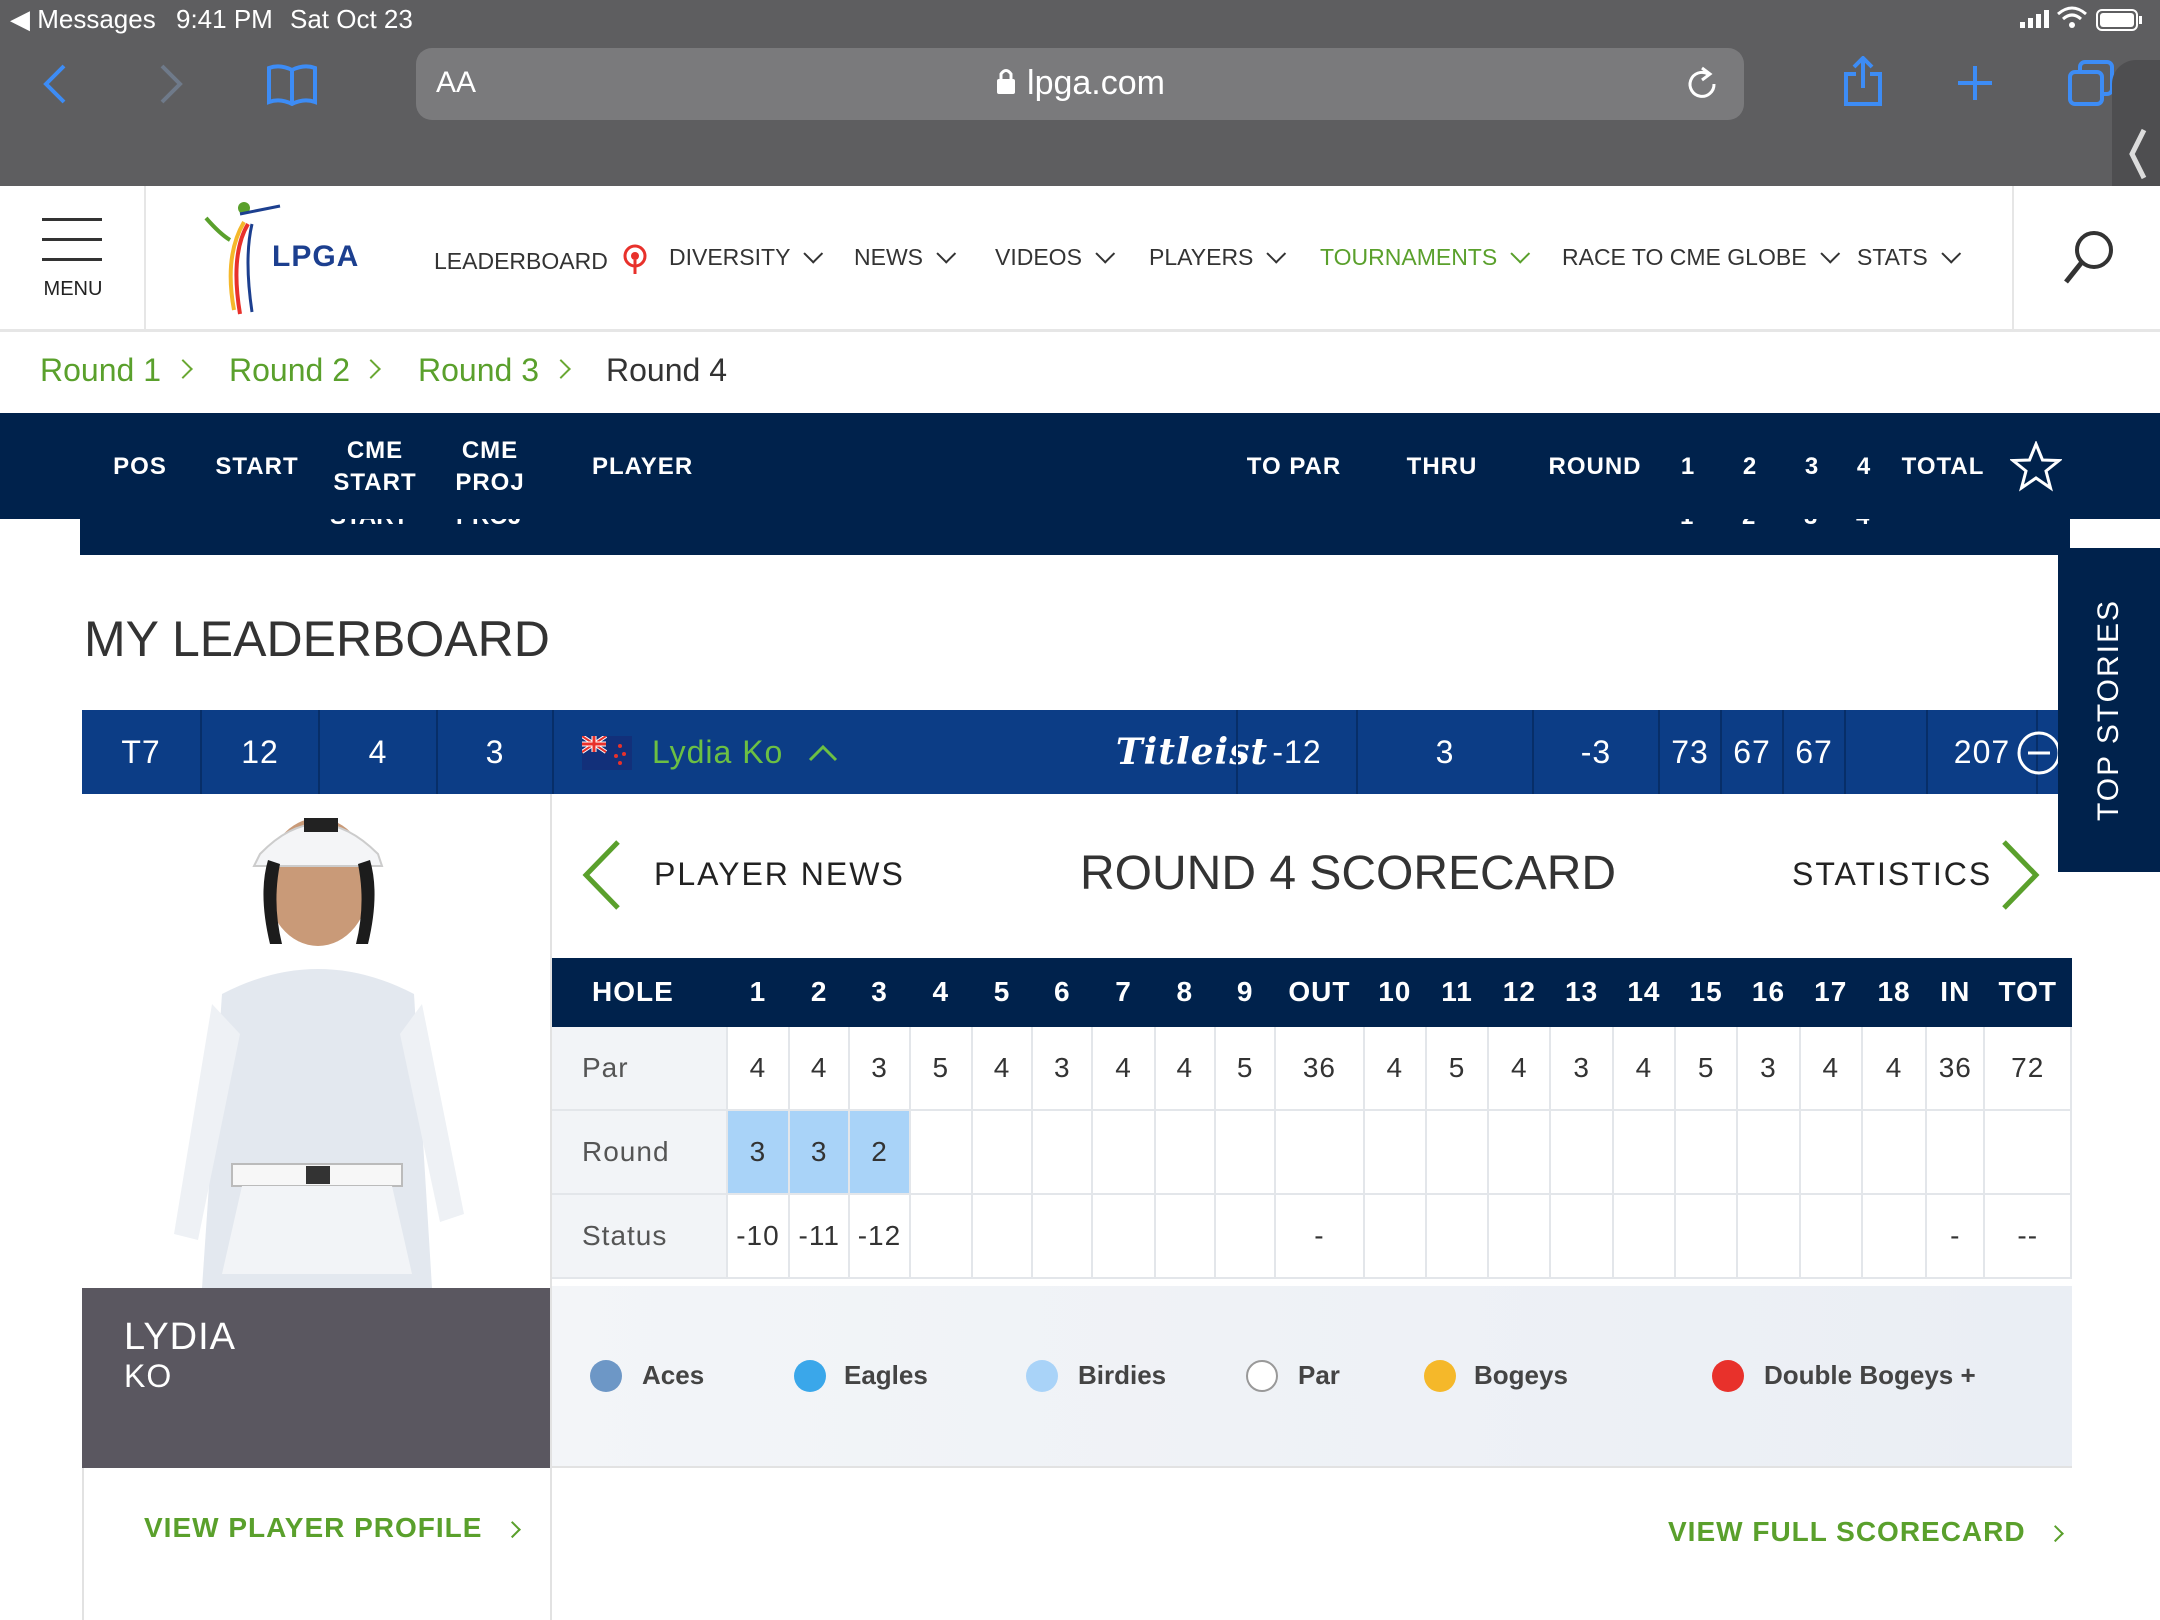 The image size is (2160, 1620). What do you see at coordinates (1457, 992) in the screenshot?
I see `hole-11: 11` at bounding box center [1457, 992].